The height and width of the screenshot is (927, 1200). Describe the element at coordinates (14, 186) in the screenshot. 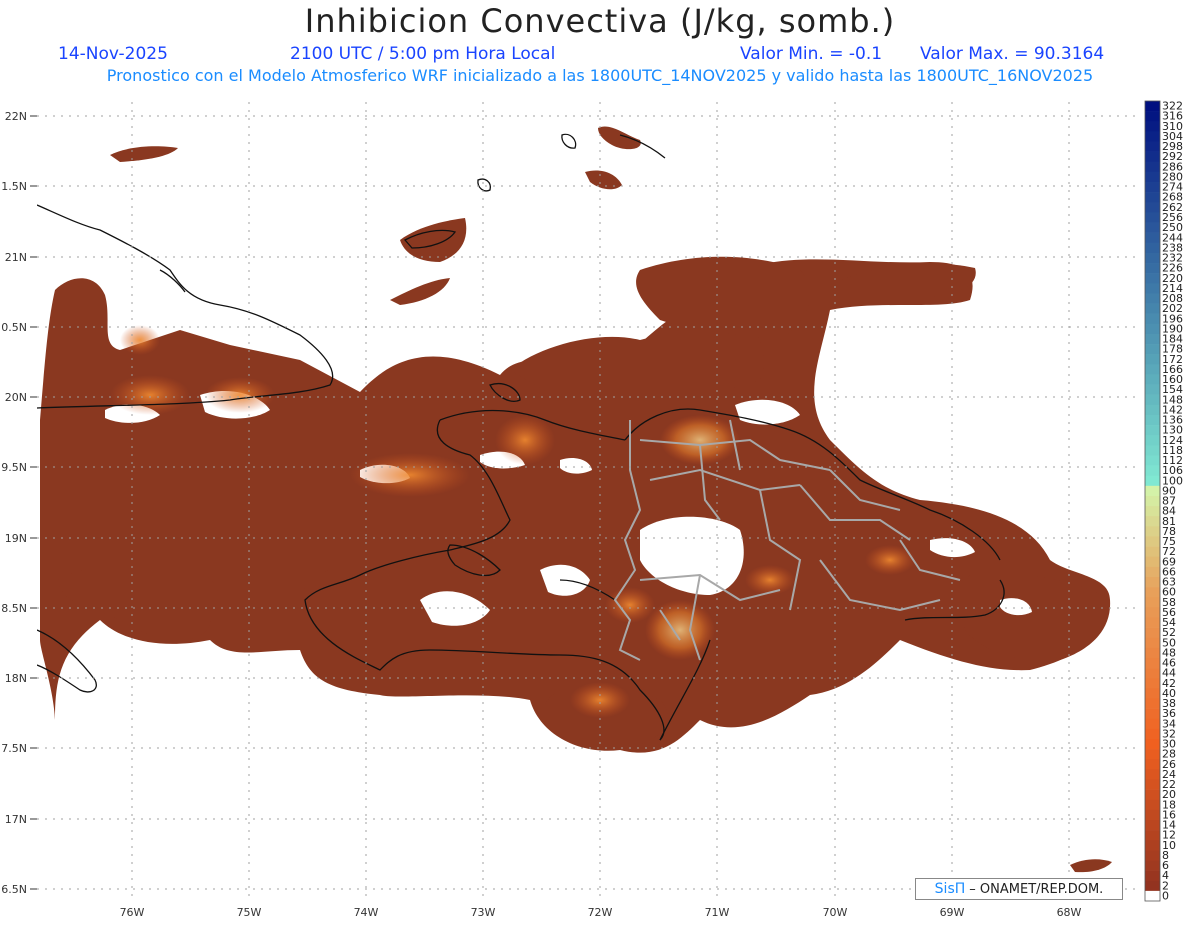

I see `lat-tick: 1.5N` at that location.